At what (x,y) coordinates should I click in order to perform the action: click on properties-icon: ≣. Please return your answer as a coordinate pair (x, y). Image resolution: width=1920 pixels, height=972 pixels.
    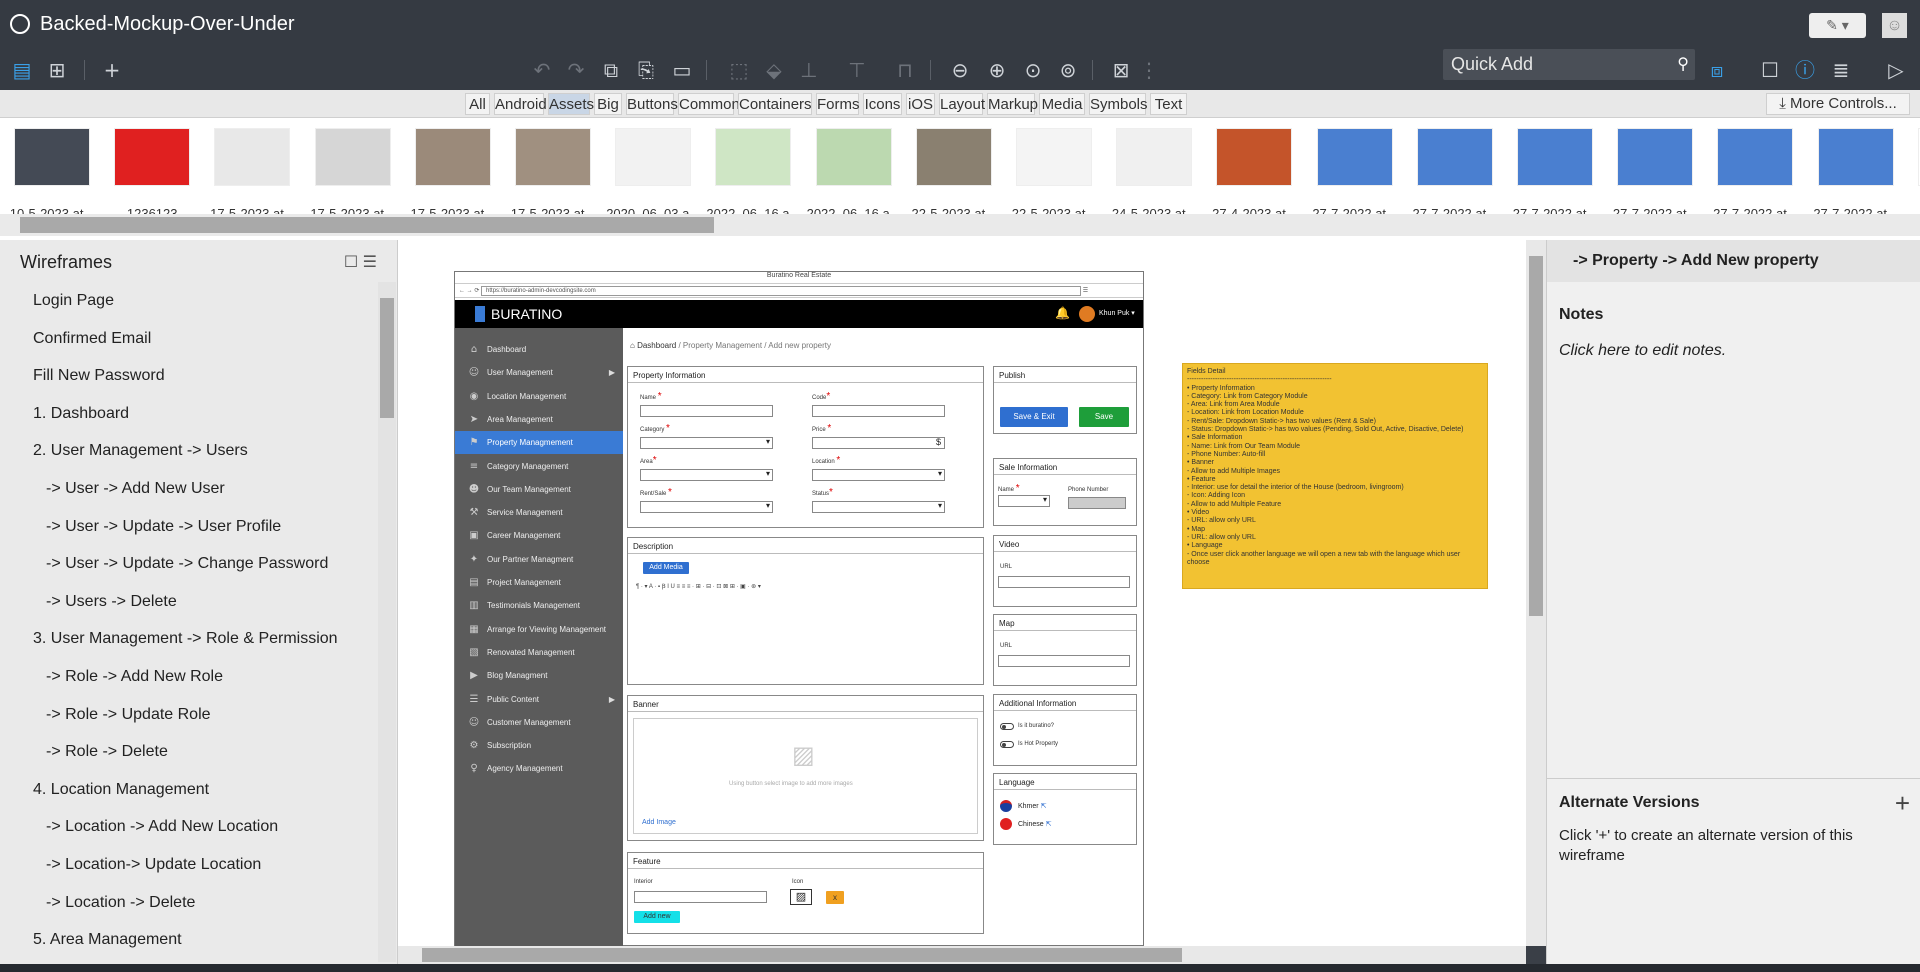
    Looking at the image, I should click on (1841, 70).